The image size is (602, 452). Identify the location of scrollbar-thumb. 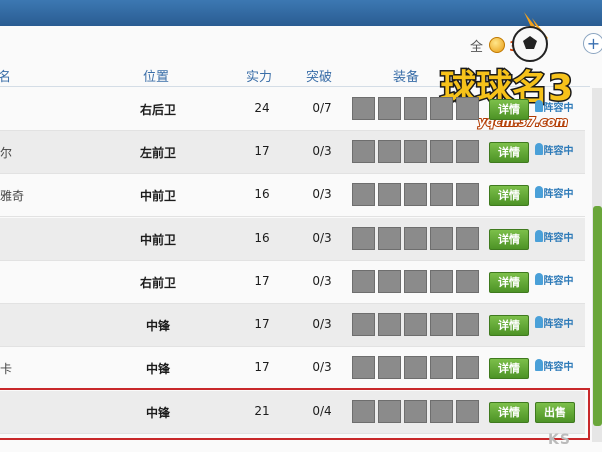
(597, 316).